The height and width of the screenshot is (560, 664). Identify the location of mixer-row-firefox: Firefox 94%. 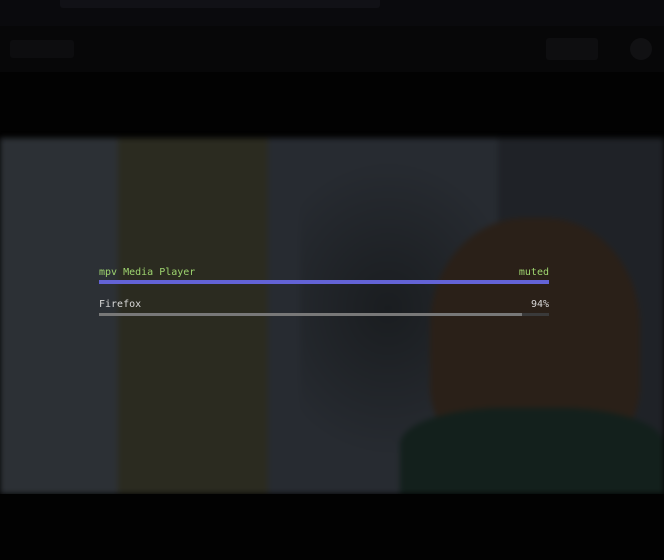
(324, 308).